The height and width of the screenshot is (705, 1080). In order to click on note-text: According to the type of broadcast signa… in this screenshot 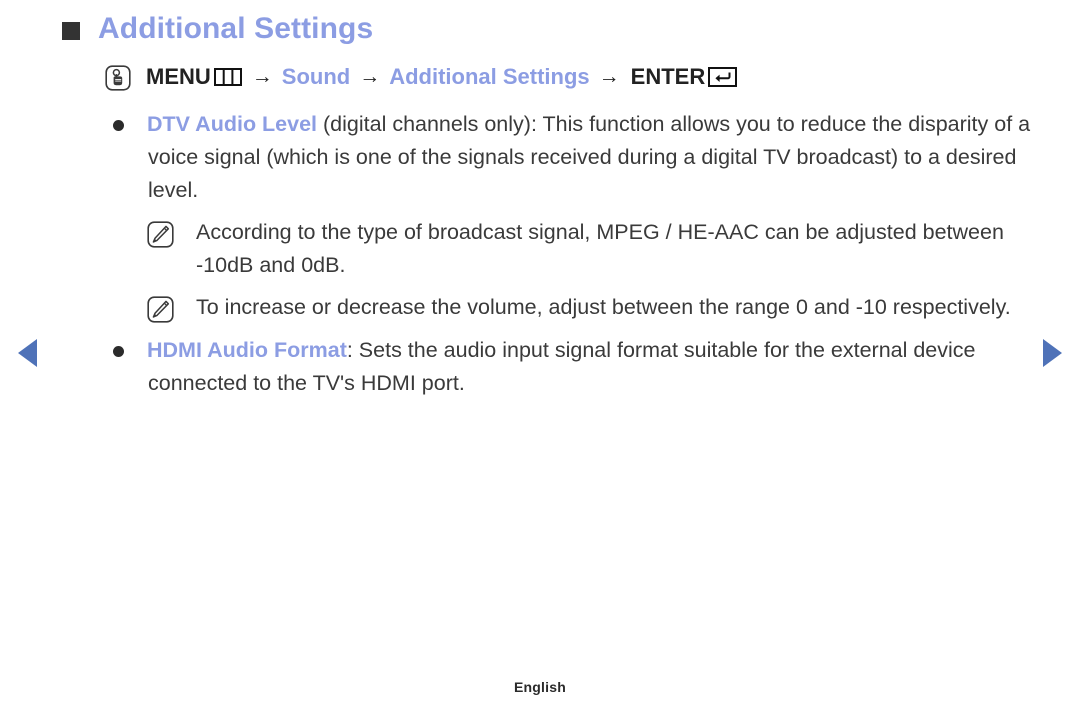, I will do `click(618, 249)`.